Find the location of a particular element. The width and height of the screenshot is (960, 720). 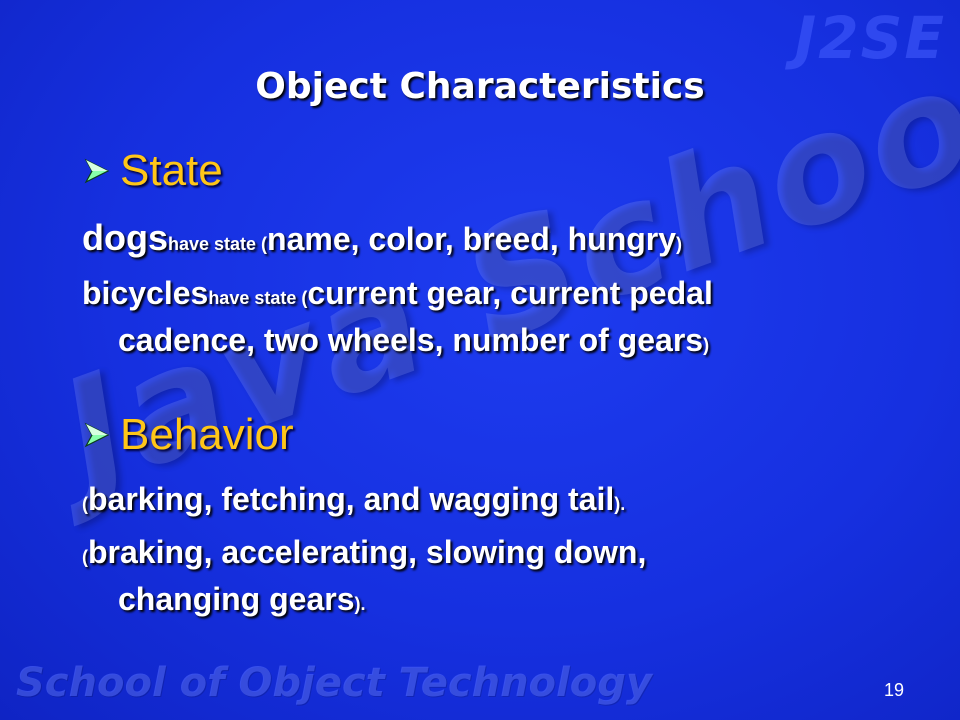

dogs-subject: dogs is located at coordinates (125, 237).